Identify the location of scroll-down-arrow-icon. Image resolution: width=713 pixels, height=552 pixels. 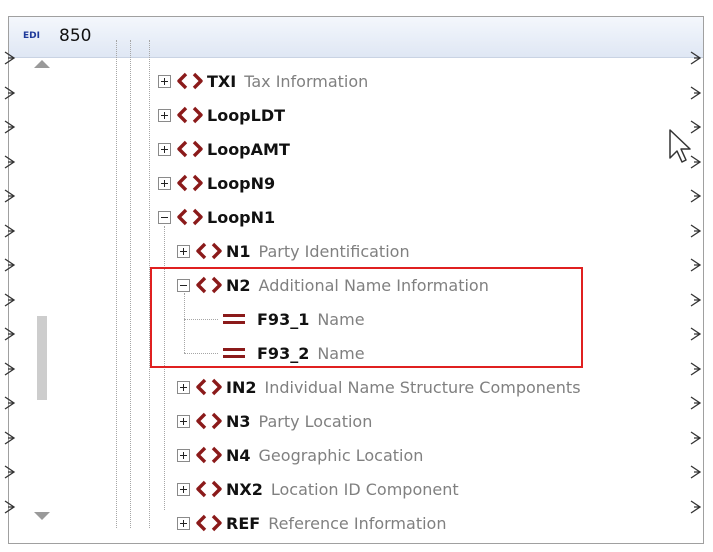
(42, 516).